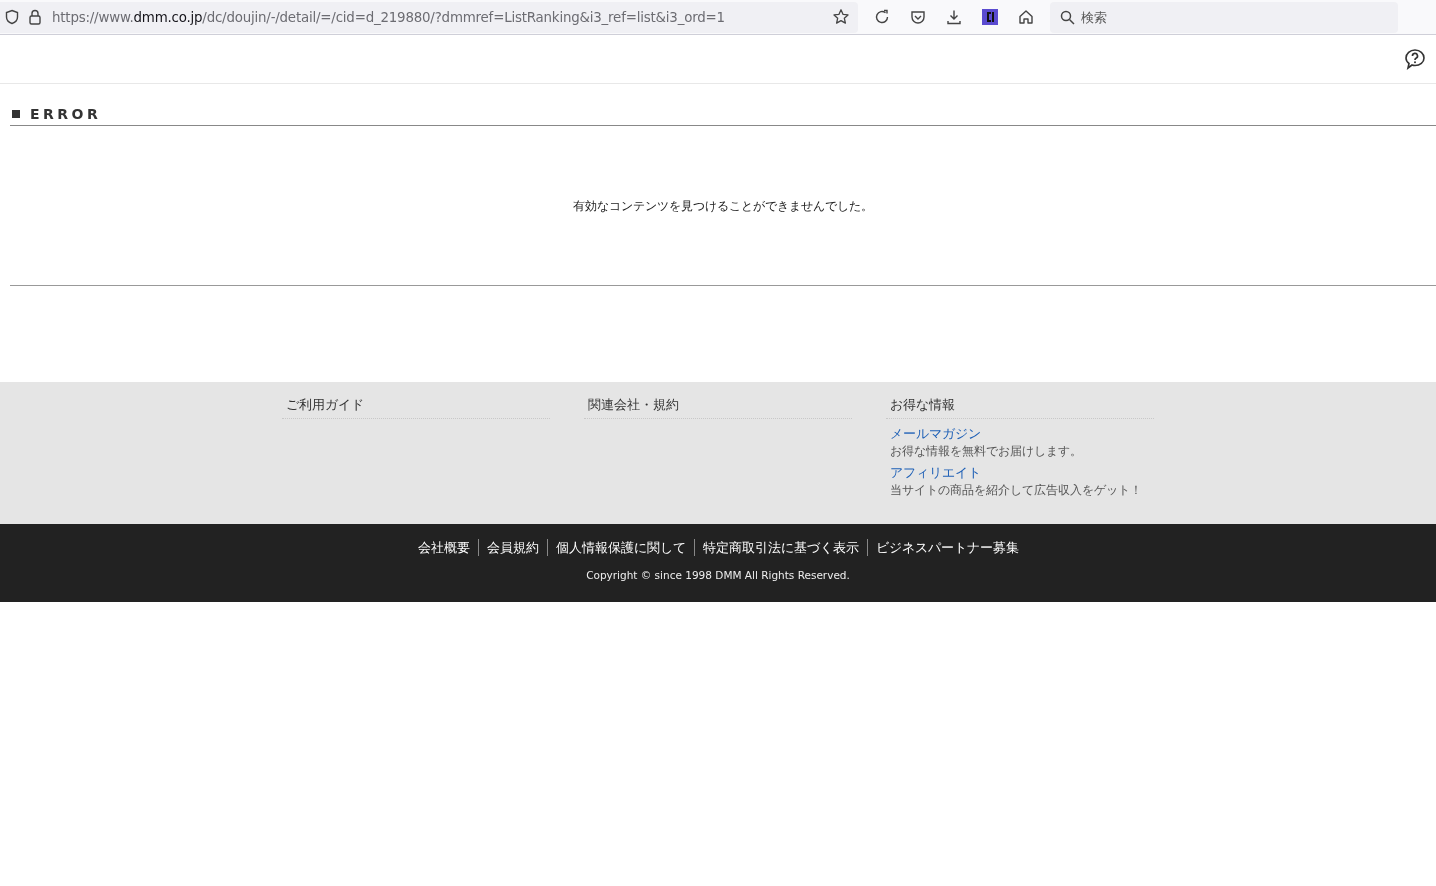  Describe the element at coordinates (438, 17) in the screenshot. I see `url-text: https://www.dmm.co.jp/dc/doujin/-/detail/=/cid=d_219880/?dmmref=ListRanking&i3_ref=list&i3_ord=1` at that location.